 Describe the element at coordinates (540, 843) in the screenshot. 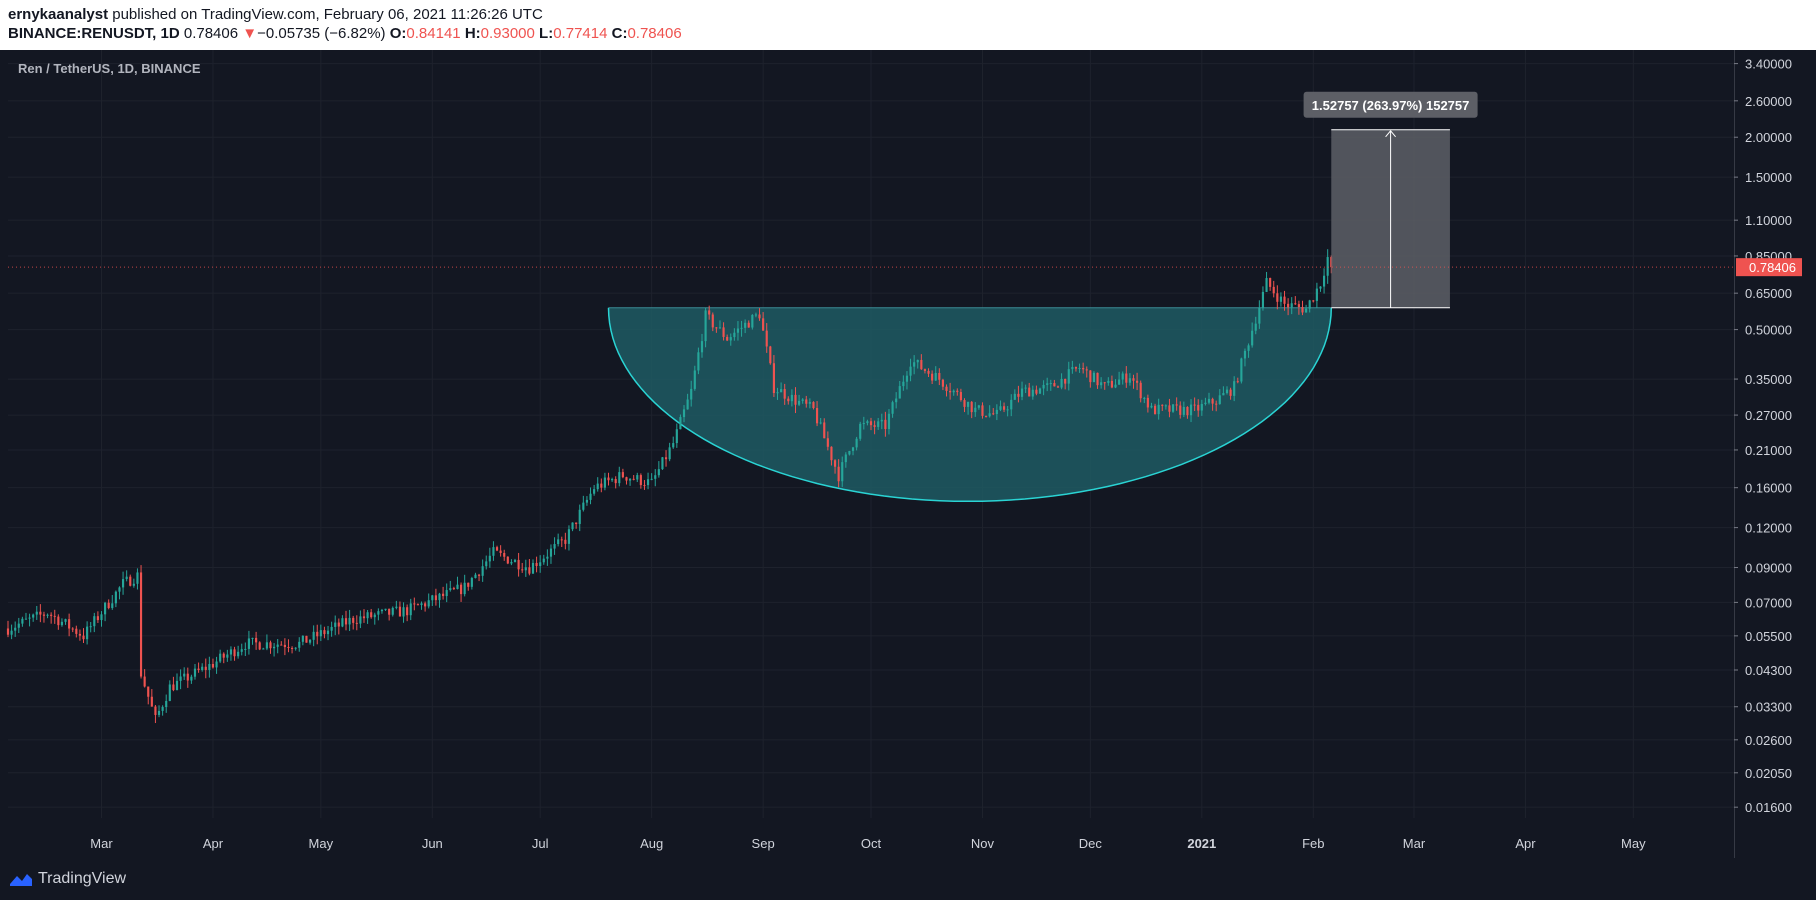

I see `x-tick-label: Jul` at that location.